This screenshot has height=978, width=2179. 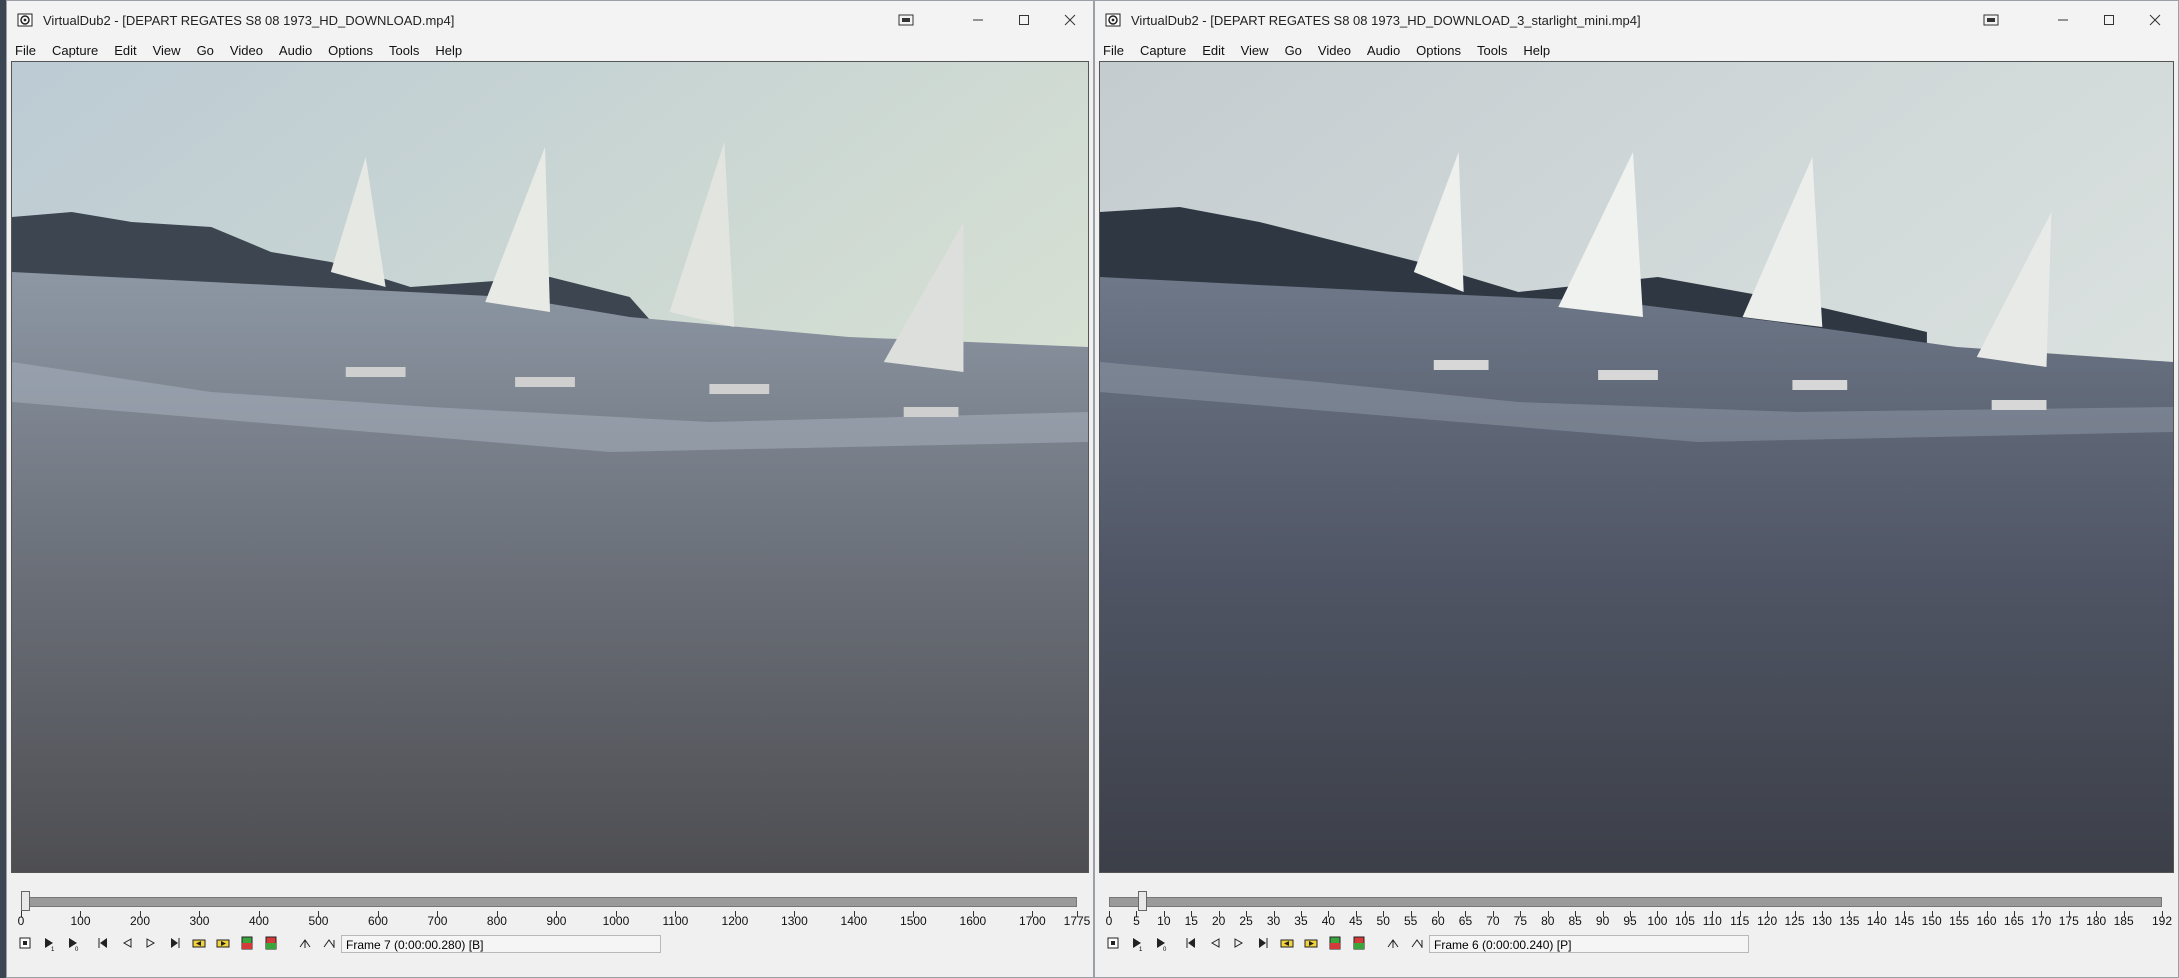 I want to click on timeline-tick-label: 800, so click(x=496, y=921).